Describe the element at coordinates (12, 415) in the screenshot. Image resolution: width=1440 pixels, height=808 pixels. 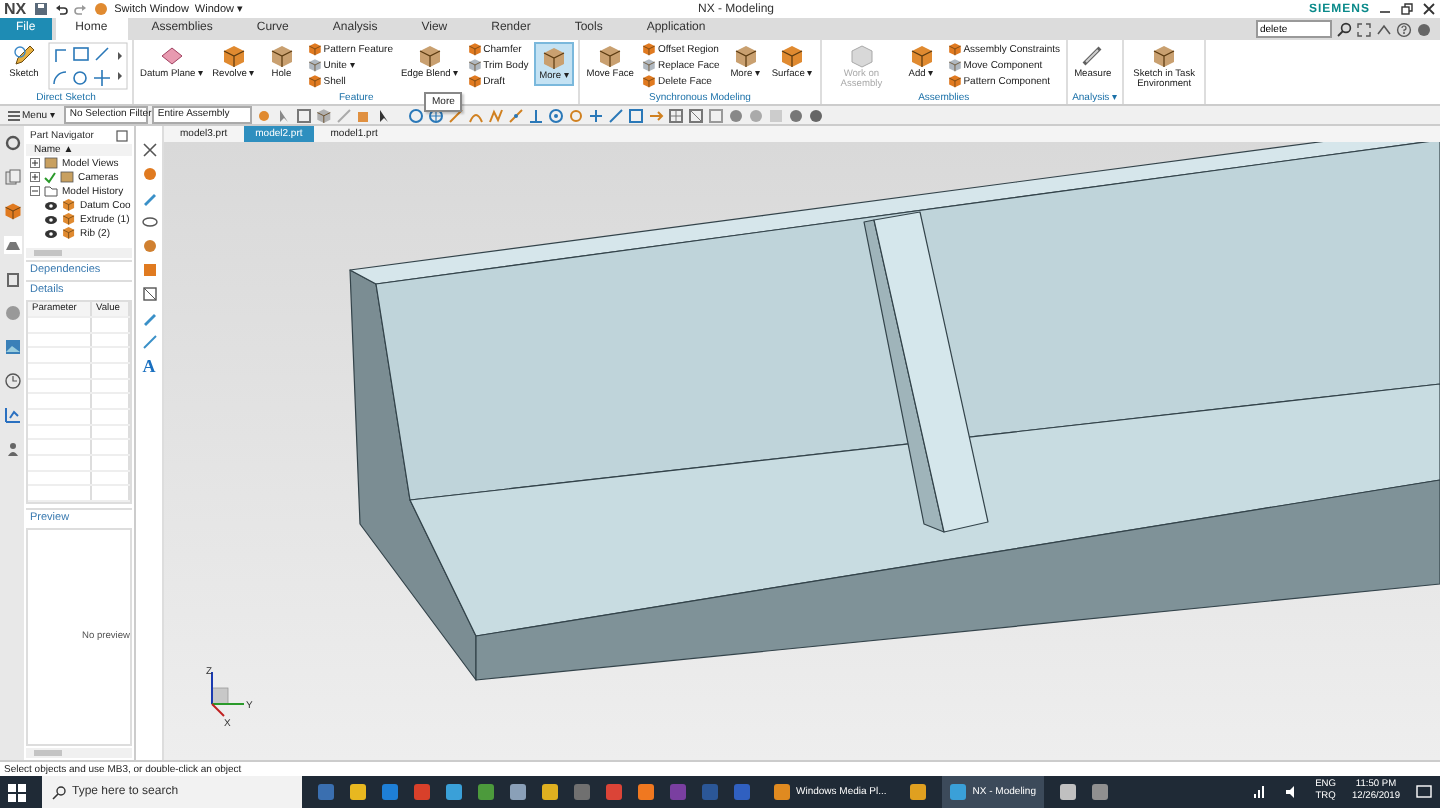
I see `chart-icon` at that location.